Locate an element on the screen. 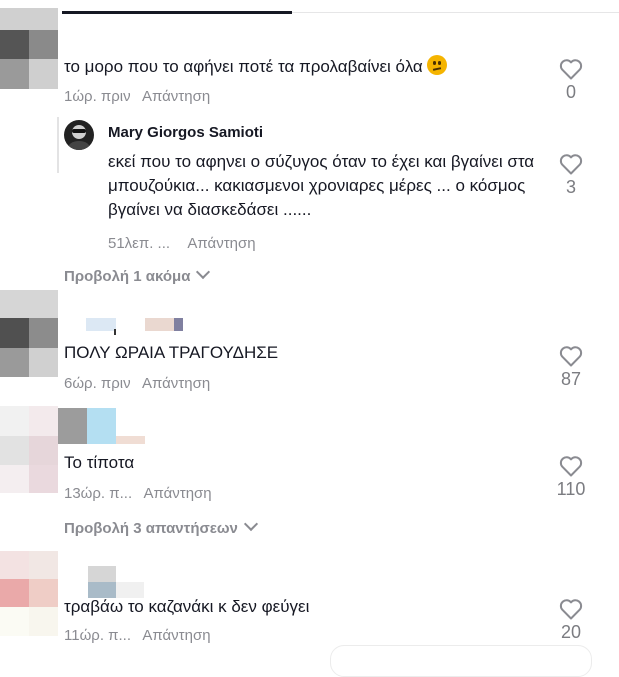 This screenshot has height=677, width=619. view-more-replies-button: Προβολή 1 ακόμα is located at coordinates (137, 274).